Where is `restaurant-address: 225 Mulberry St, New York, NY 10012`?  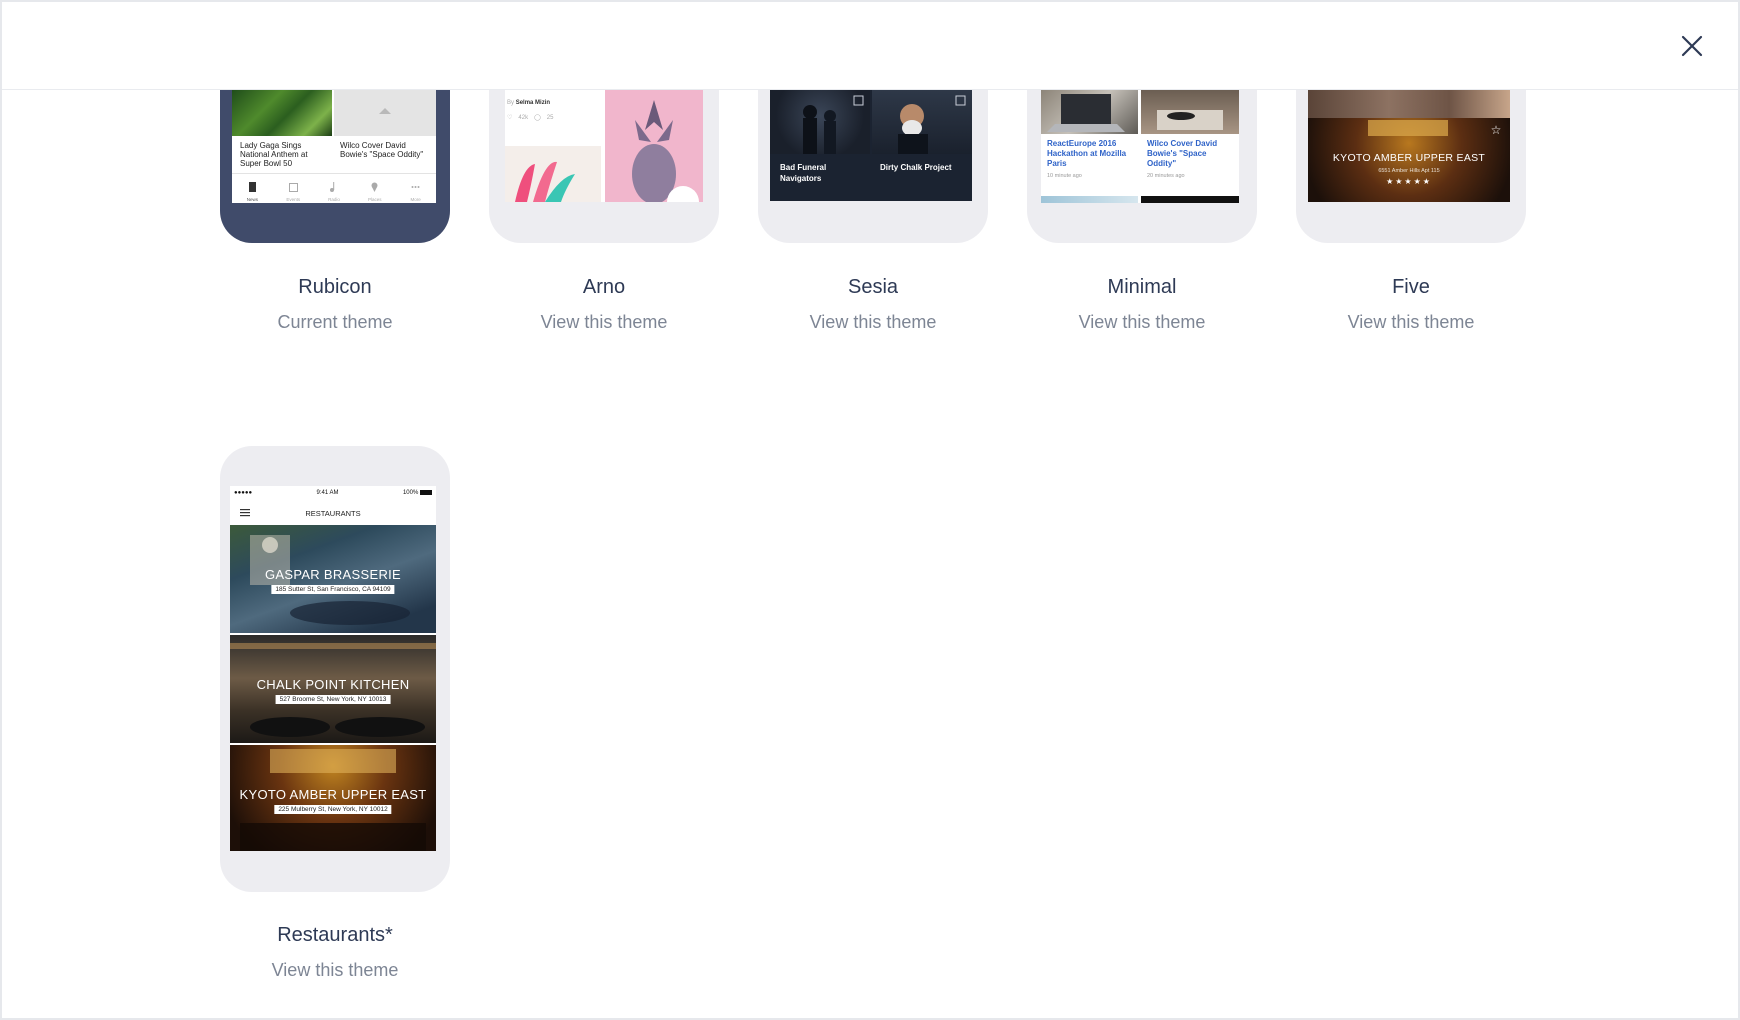 restaurant-address: 225 Mulberry St, New York, NY 10012 is located at coordinates (333, 809).